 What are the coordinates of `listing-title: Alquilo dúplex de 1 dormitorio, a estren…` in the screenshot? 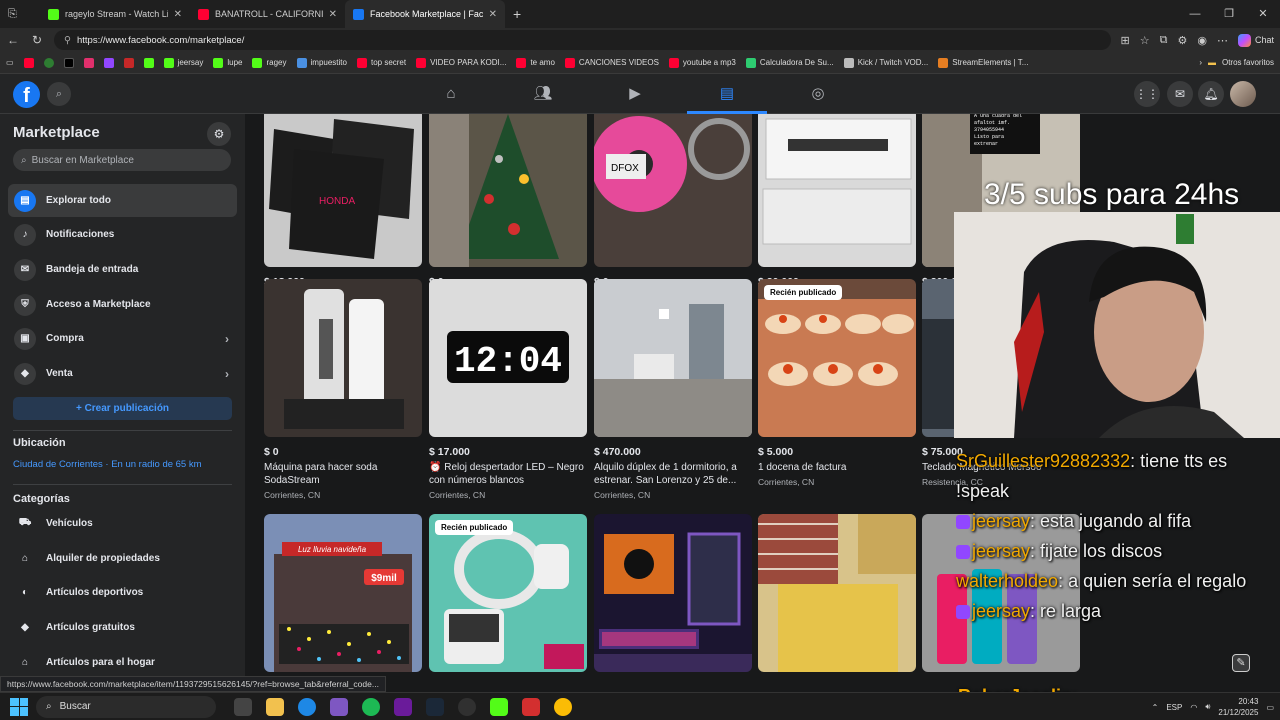 It's located at (673, 474).